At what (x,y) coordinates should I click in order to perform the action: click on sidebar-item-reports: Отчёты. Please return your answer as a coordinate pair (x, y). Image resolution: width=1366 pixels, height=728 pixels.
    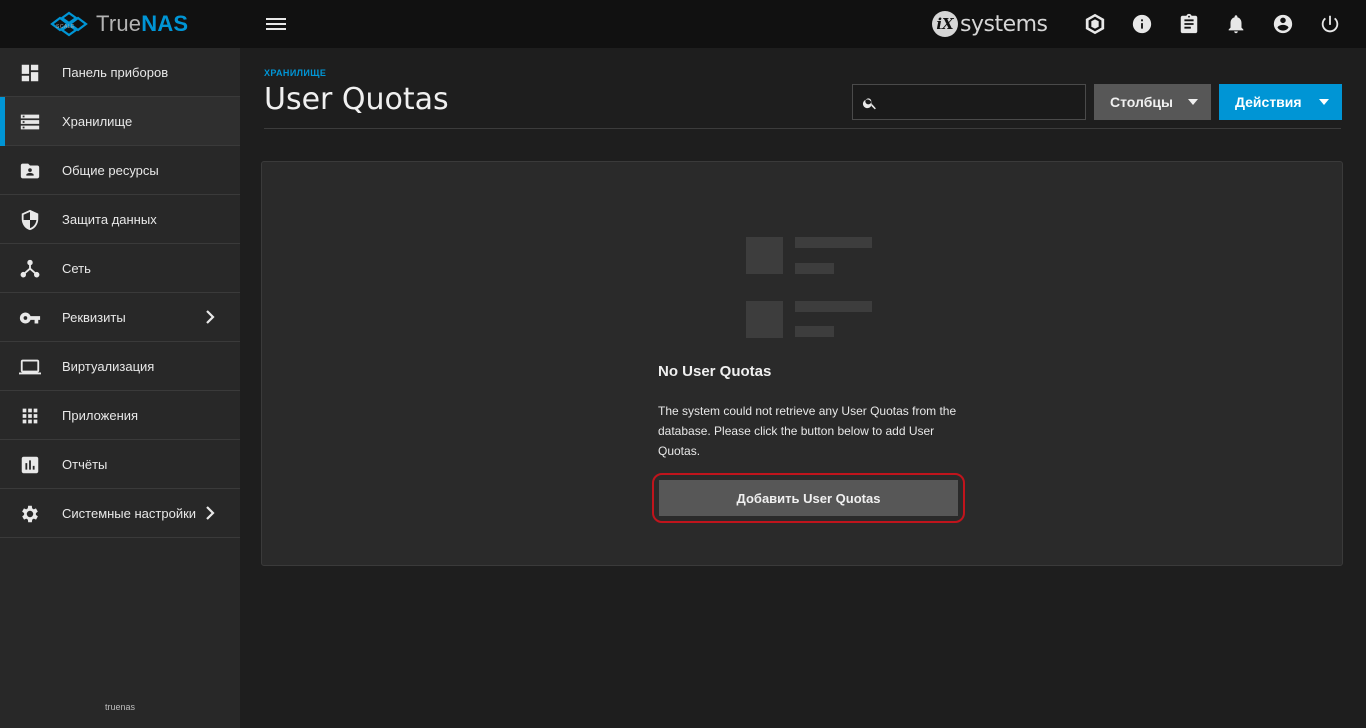
    Looking at the image, I should click on (120, 464).